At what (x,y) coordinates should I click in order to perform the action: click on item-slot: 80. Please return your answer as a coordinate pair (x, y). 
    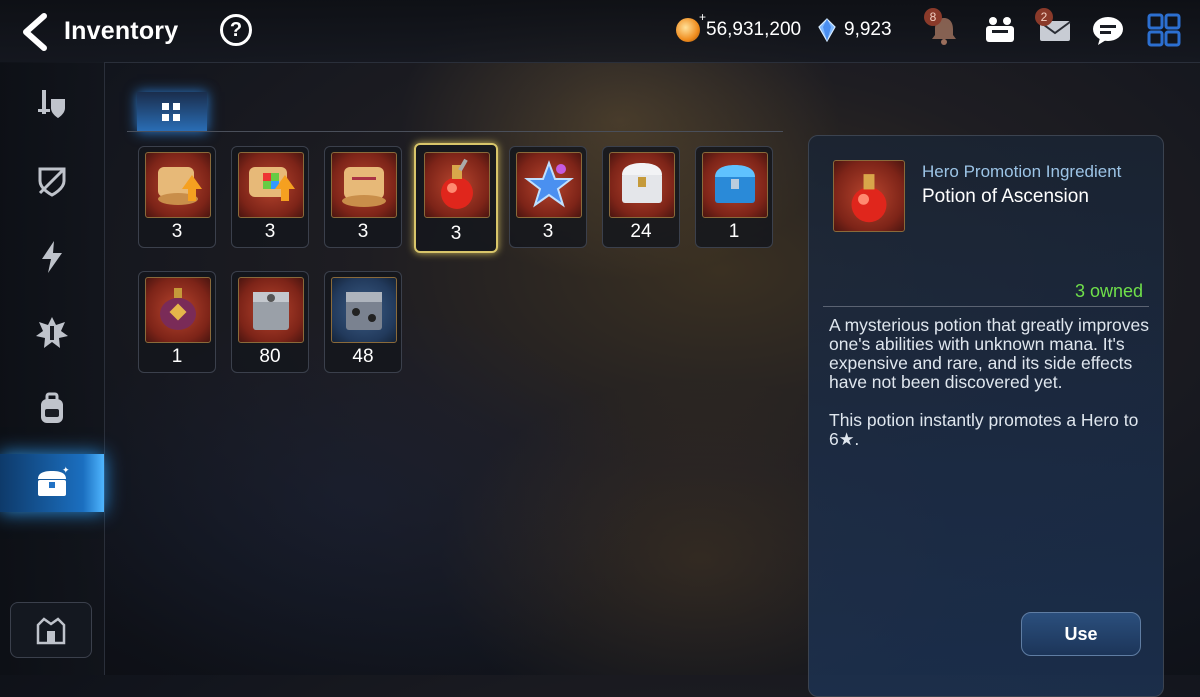
    Looking at the image, I should click on (270, 322).